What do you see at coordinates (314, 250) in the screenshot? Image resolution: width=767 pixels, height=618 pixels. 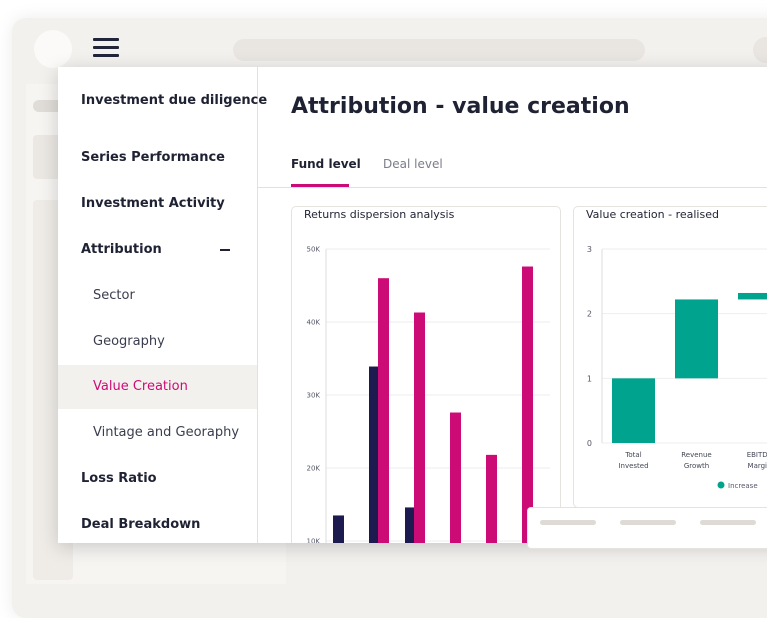 I see `y-tick-label: 50K` at bounding box center [314, 250].